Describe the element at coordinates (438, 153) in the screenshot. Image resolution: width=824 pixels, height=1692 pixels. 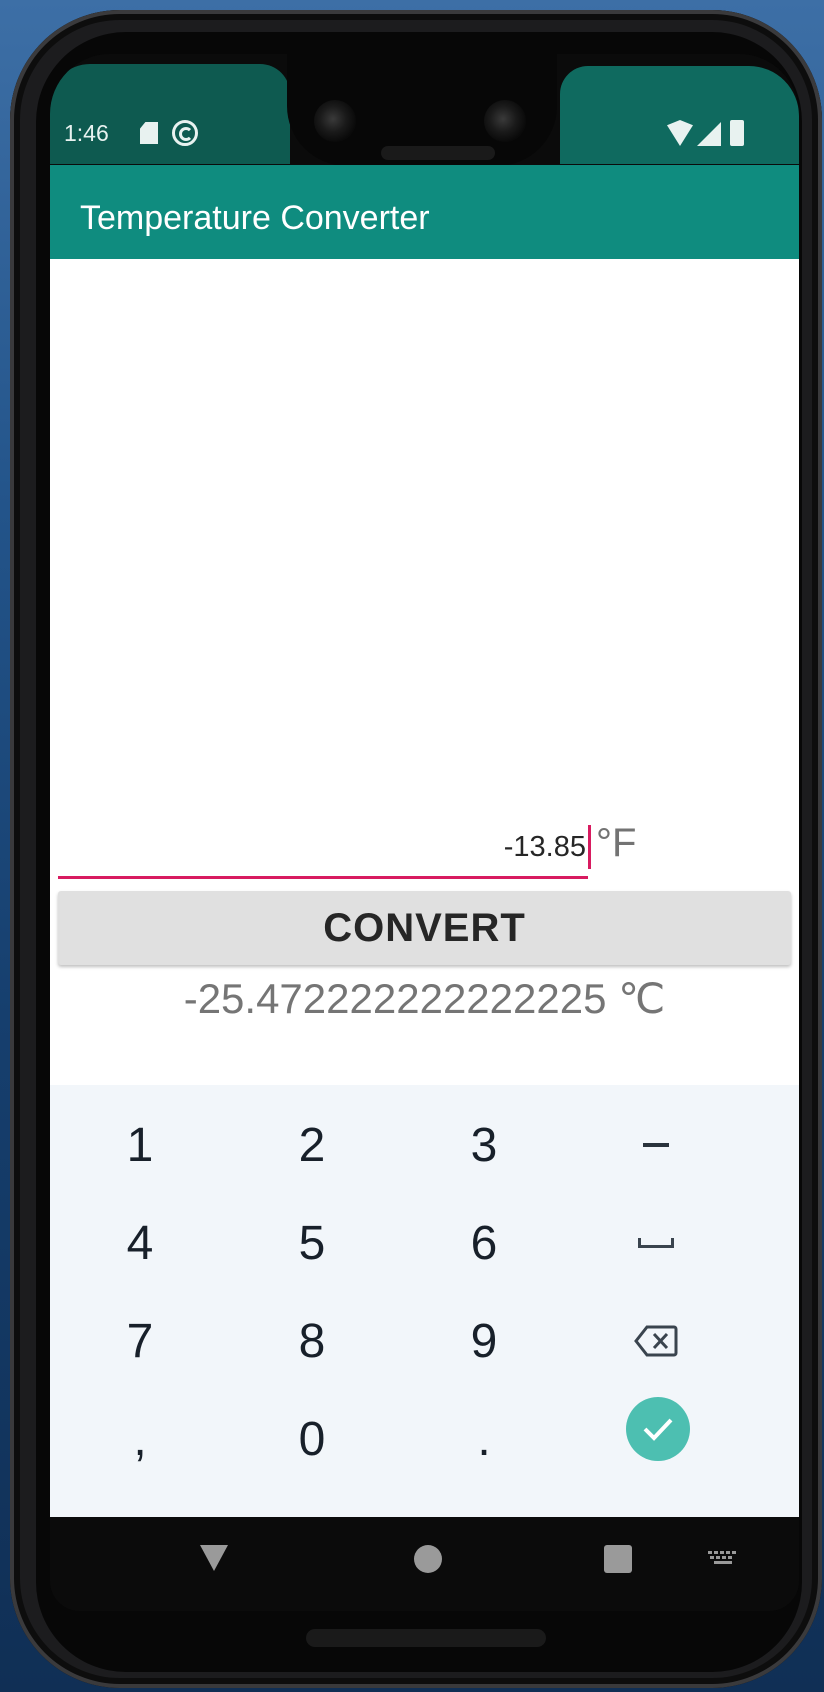
I see `earpiece-speaker` at that location.